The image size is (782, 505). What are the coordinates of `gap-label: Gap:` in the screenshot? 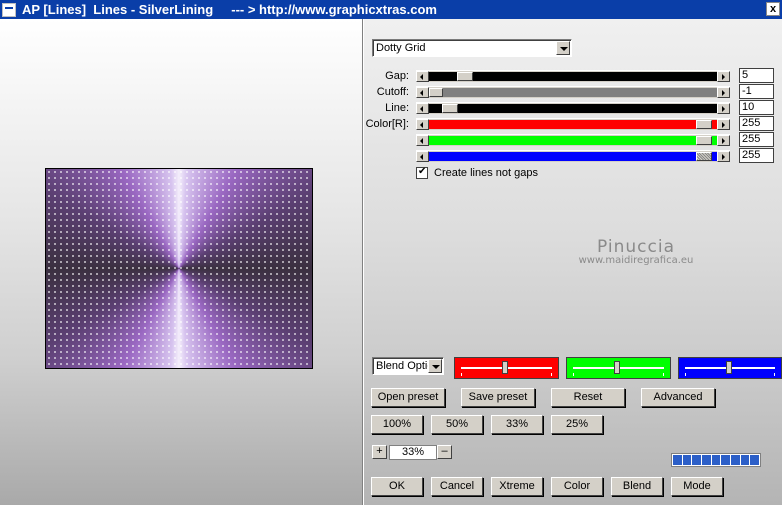 It's located at (397, 76).